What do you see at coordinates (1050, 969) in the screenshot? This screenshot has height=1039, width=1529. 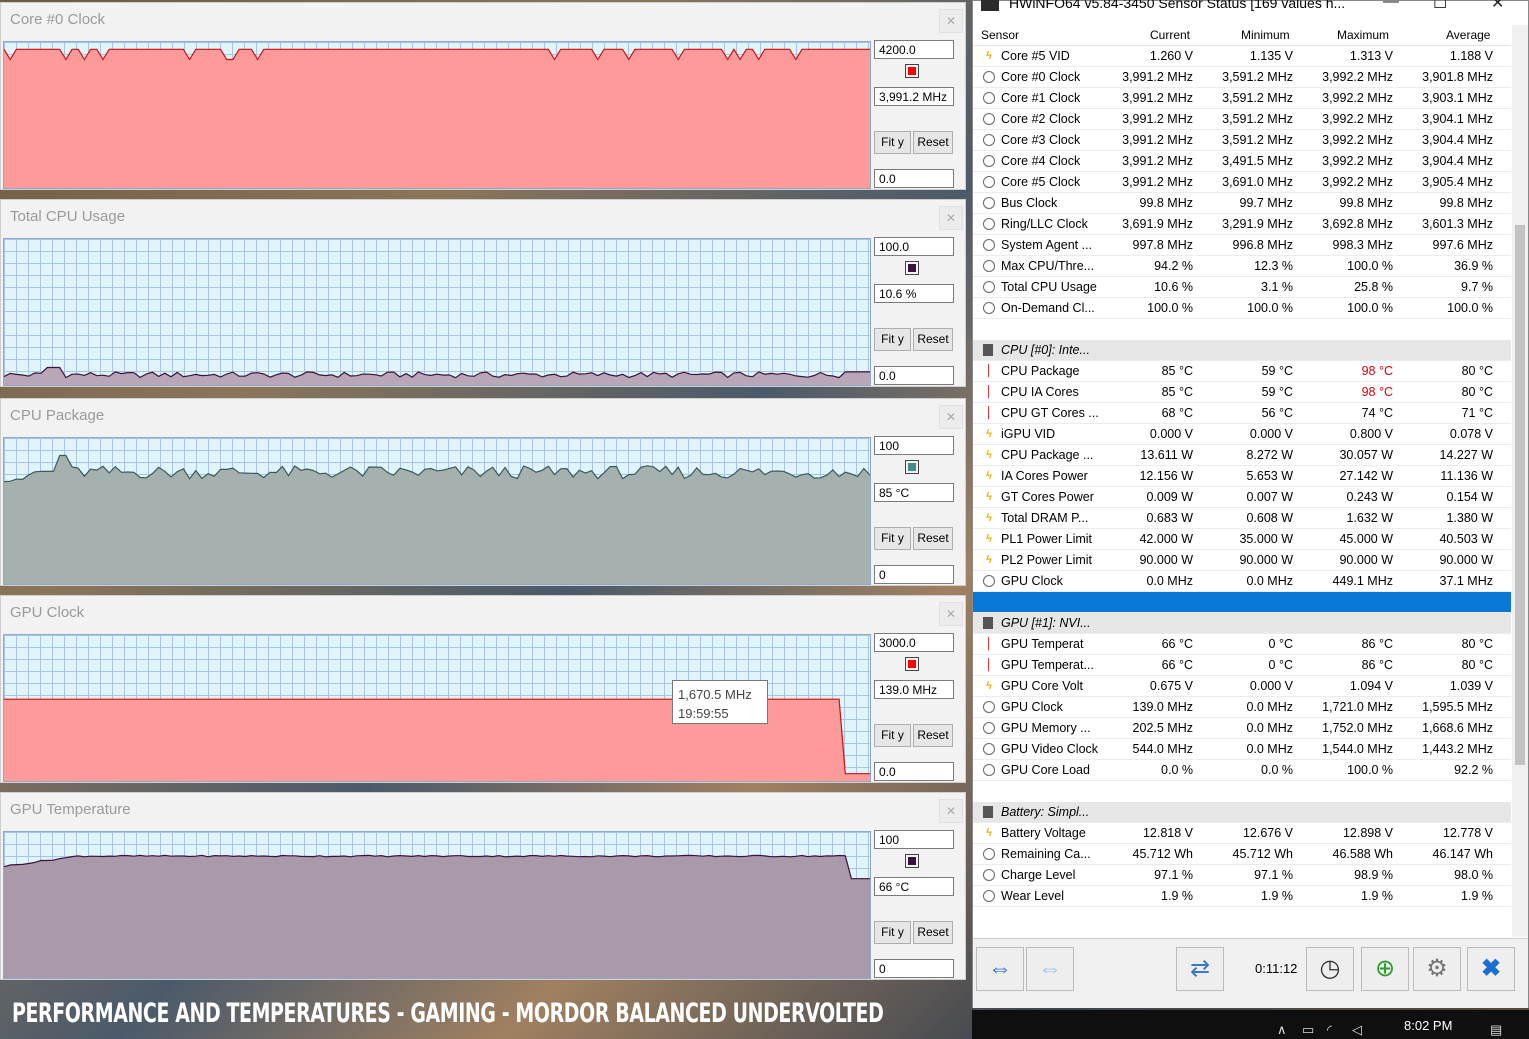 I see `arrows-collapse-icon: ⇔` at bounding box center [1050, 969].